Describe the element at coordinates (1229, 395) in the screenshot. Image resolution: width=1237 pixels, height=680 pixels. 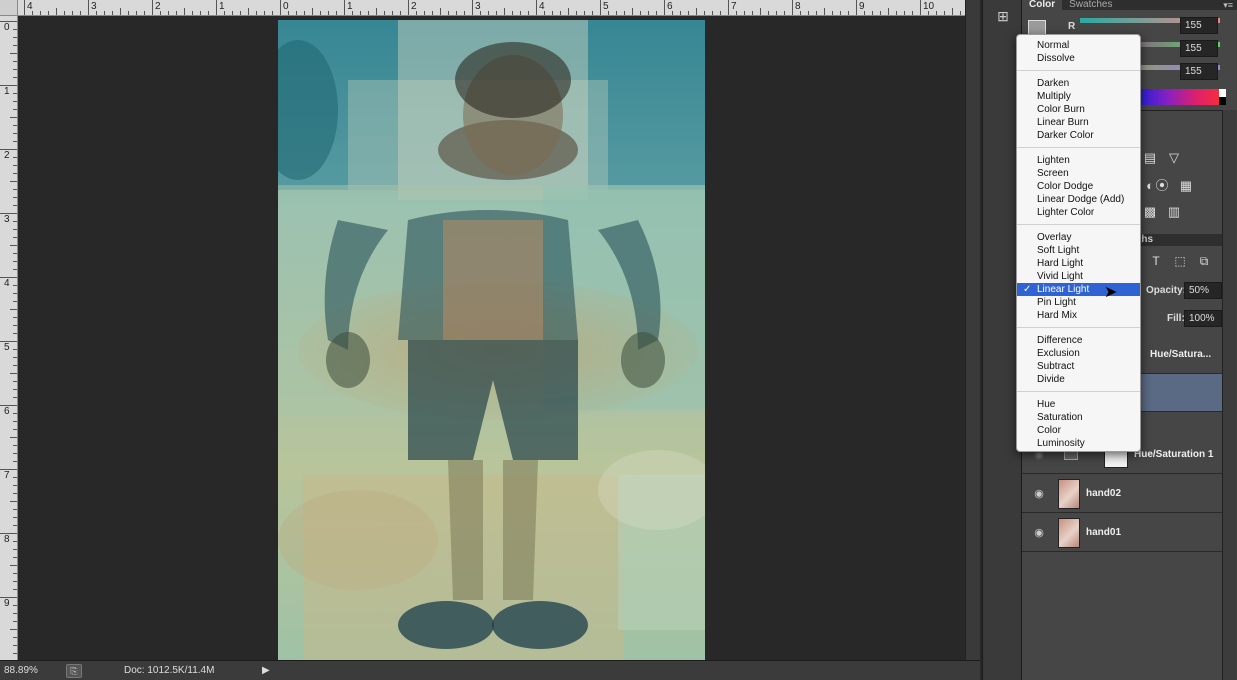
I see `layers-panel-scrollbar` at that location.